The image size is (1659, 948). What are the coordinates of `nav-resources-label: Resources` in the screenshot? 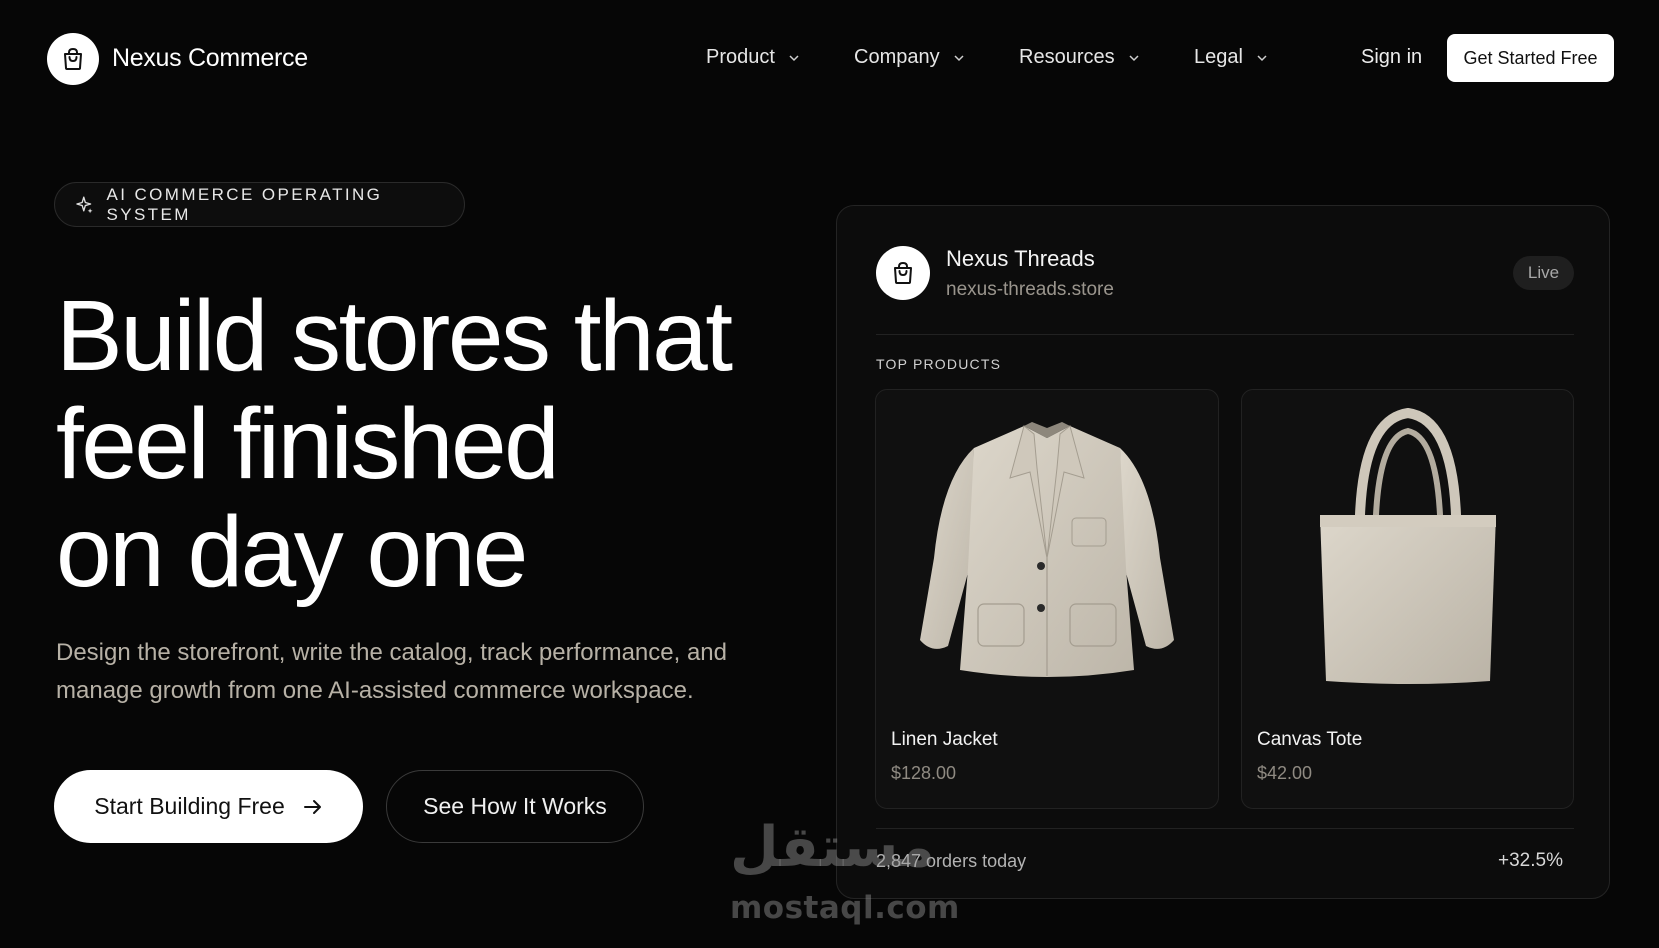 It's located at (1067, 57).